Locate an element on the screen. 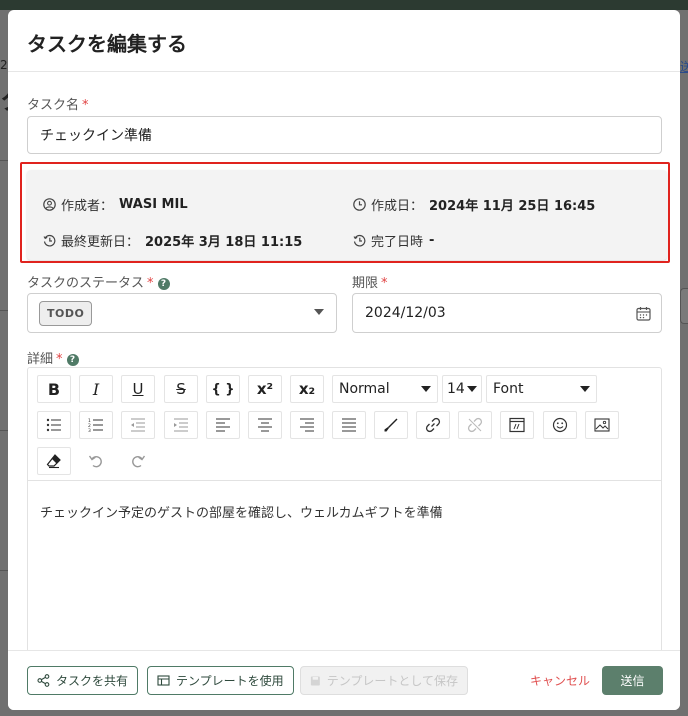 This screenshot has width=688, height=716. strikethrough-button: S is located at coordinates (181, 389).